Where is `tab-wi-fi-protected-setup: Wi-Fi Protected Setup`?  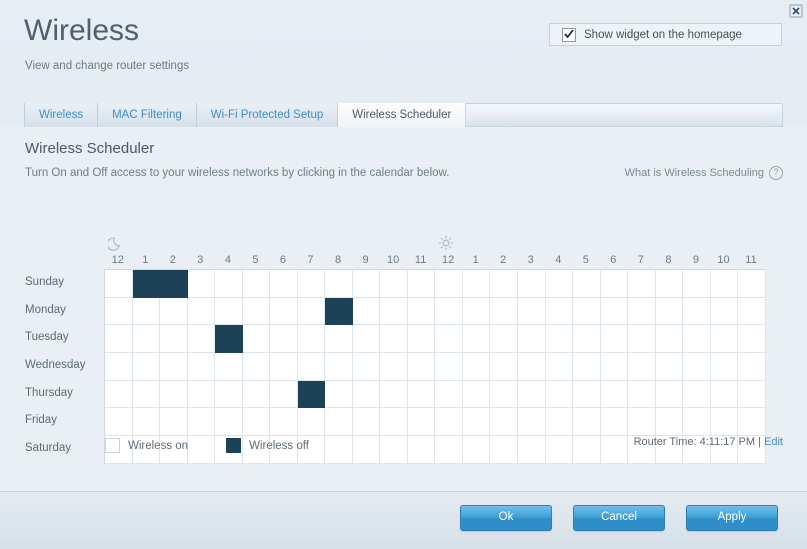
tab-wi-fi-protected-setup: Wi-Fi Protected Setup is located at coordinates (267, 115).